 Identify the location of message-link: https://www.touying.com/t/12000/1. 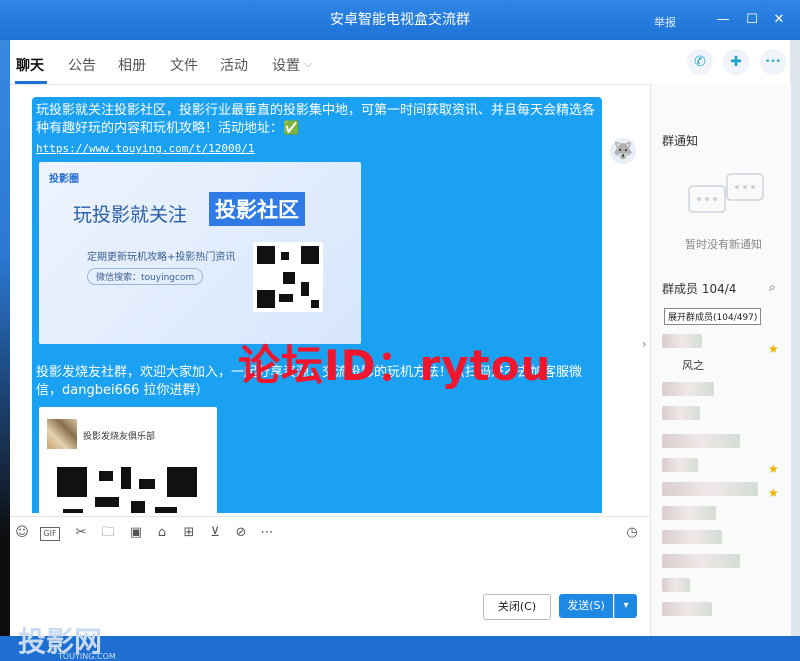
(145, 148).